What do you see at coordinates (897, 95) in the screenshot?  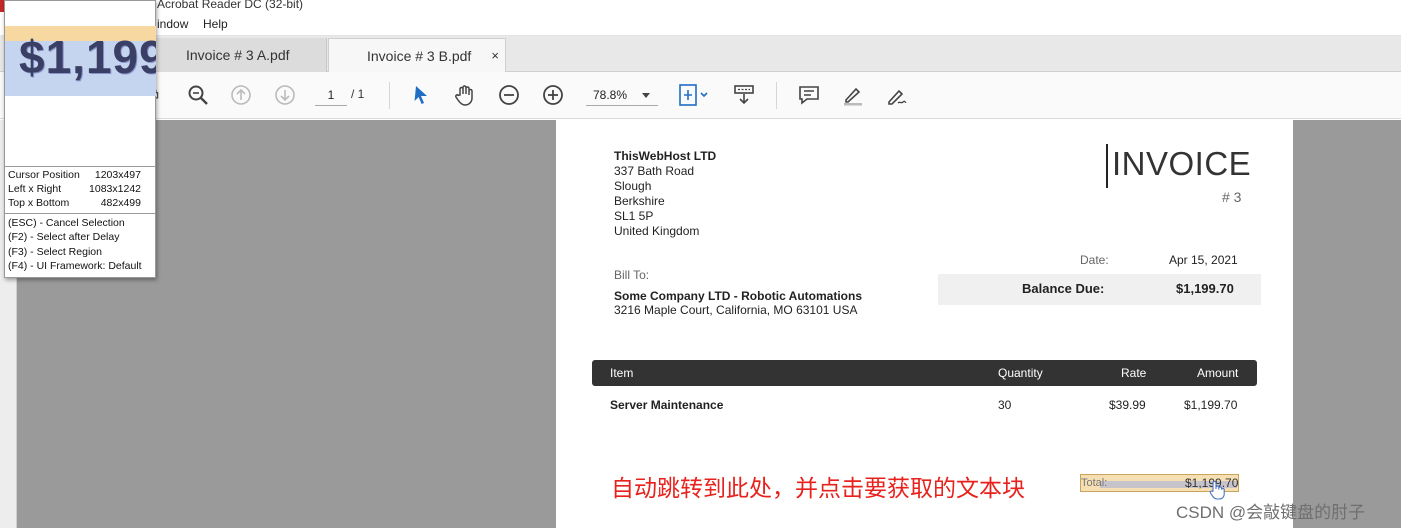 I see `sign-icon` at bounding box center [897, 95].